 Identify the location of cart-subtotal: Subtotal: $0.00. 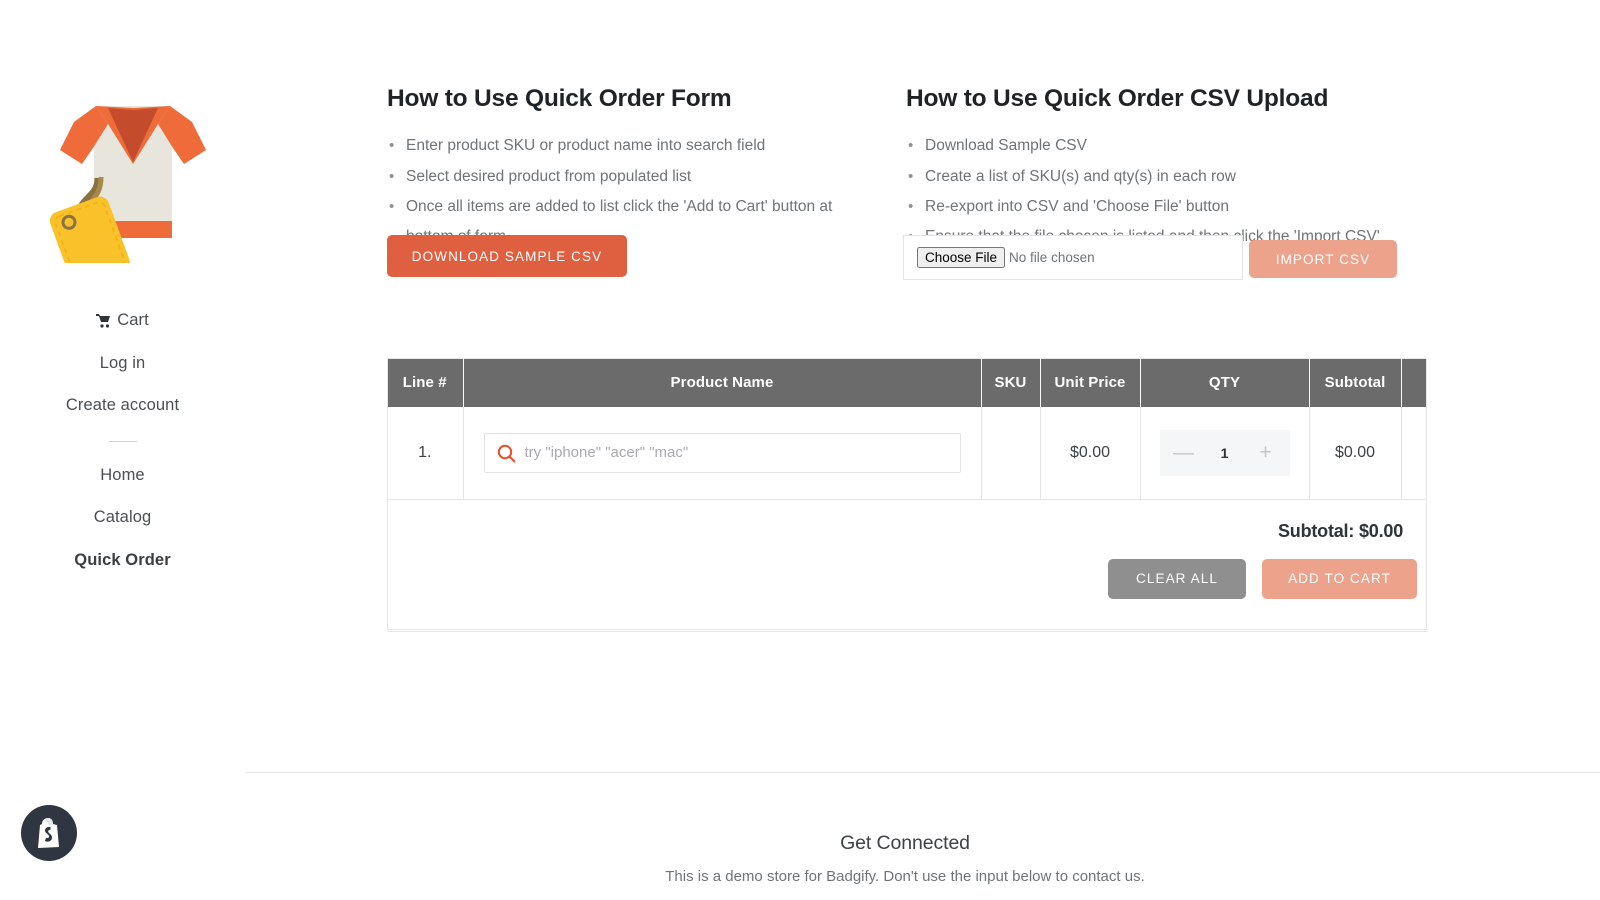
(1340, 530).